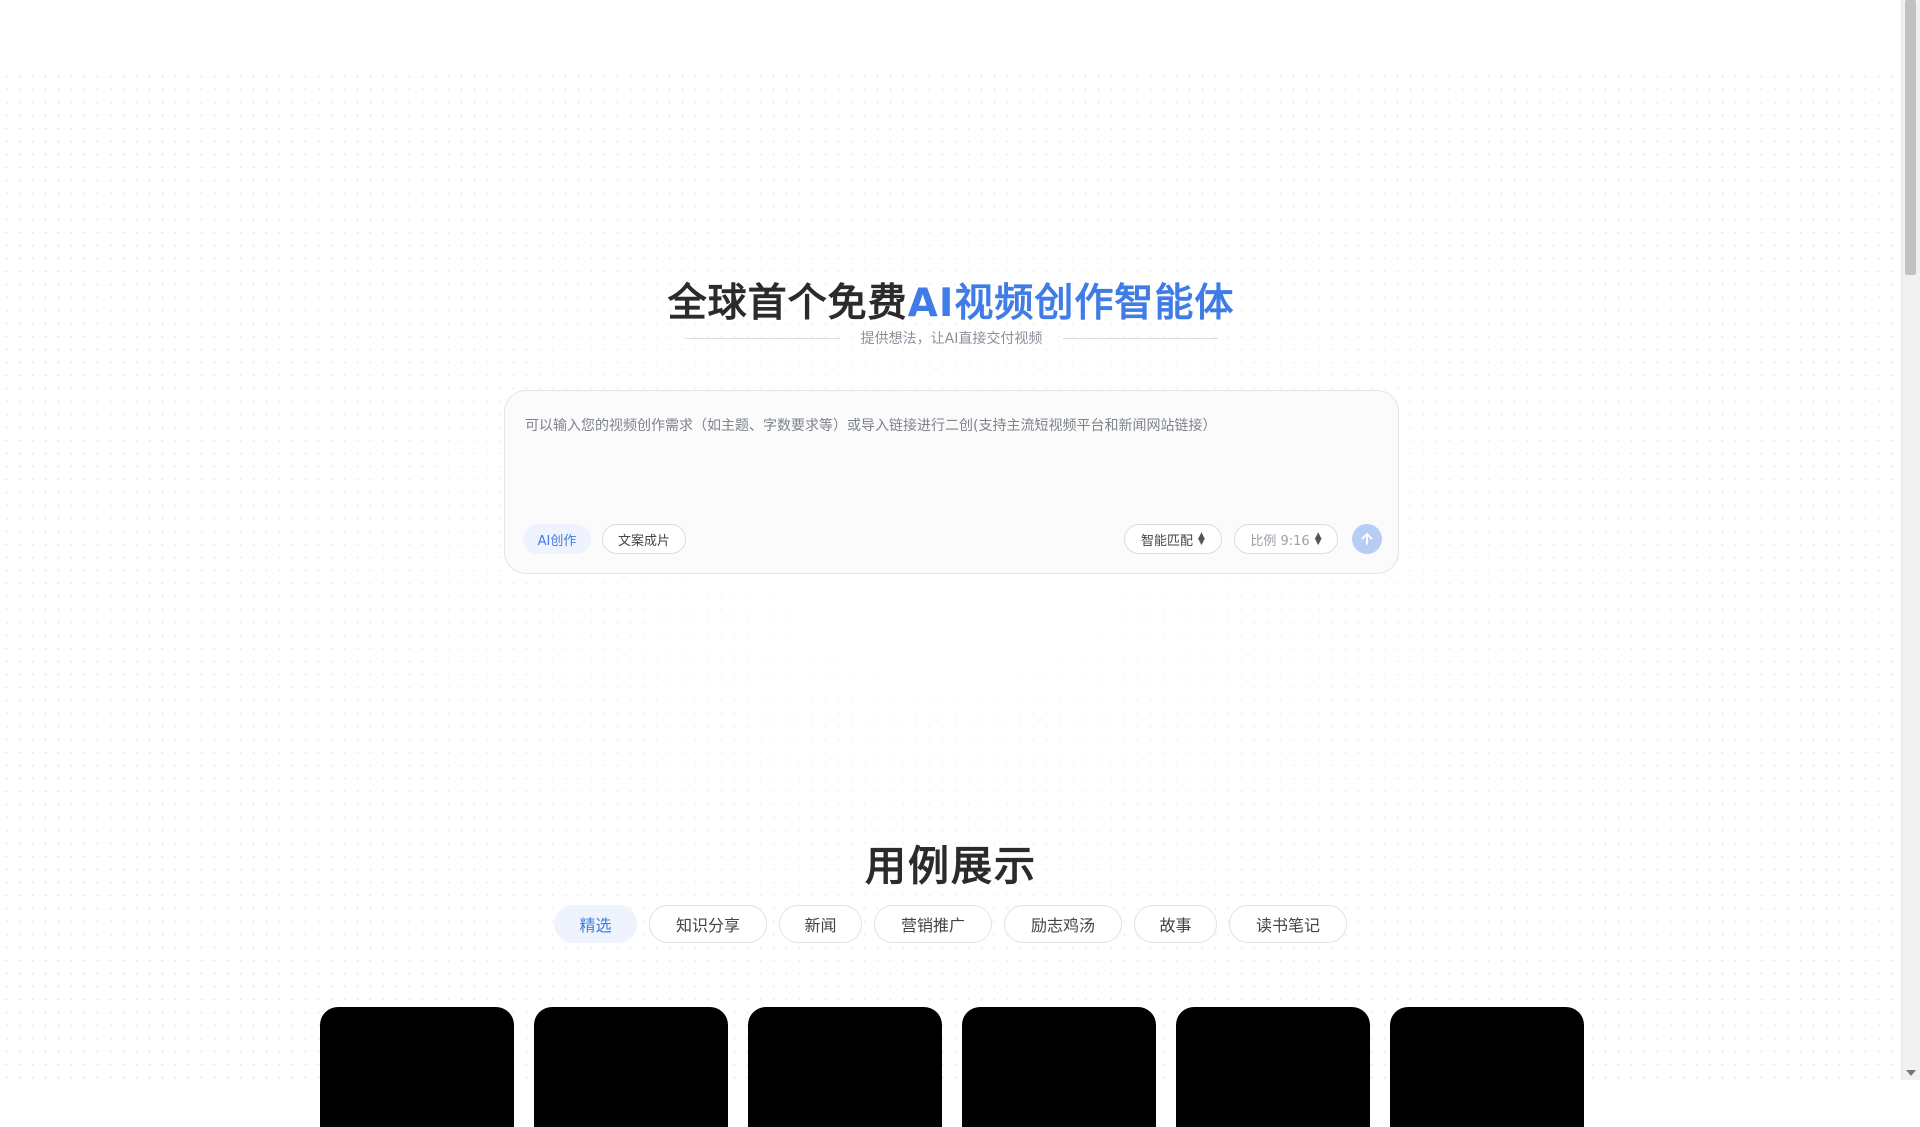 The width and height of the screenshot is (1920, 1127). I want to click on mode-ai-create-button: AI创作, so click(557, 539).